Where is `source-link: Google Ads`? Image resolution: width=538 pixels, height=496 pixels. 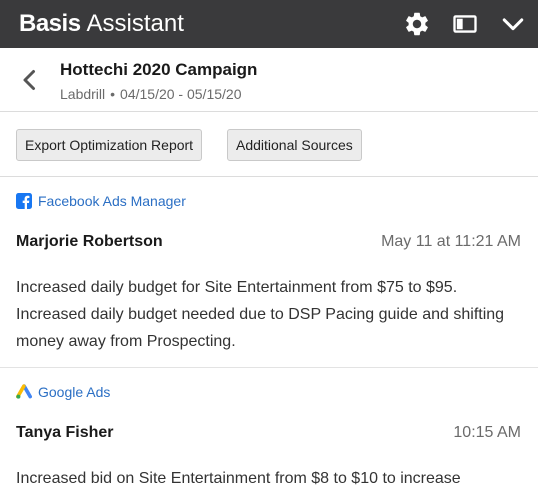
source-link: Google Ads is located at coordinates (63, 392).